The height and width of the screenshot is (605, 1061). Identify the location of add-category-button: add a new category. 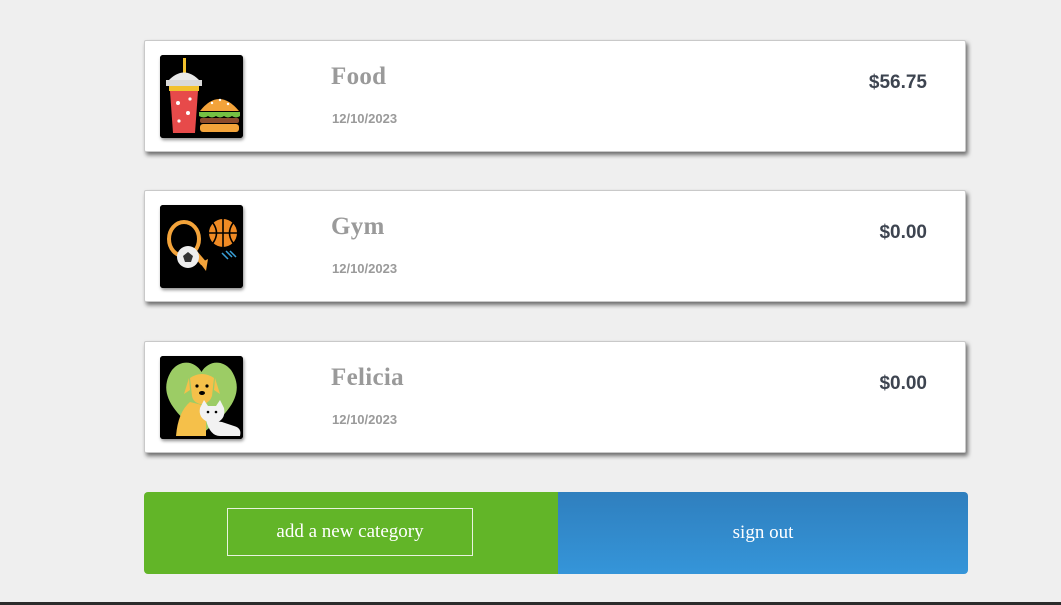
(350, 532).